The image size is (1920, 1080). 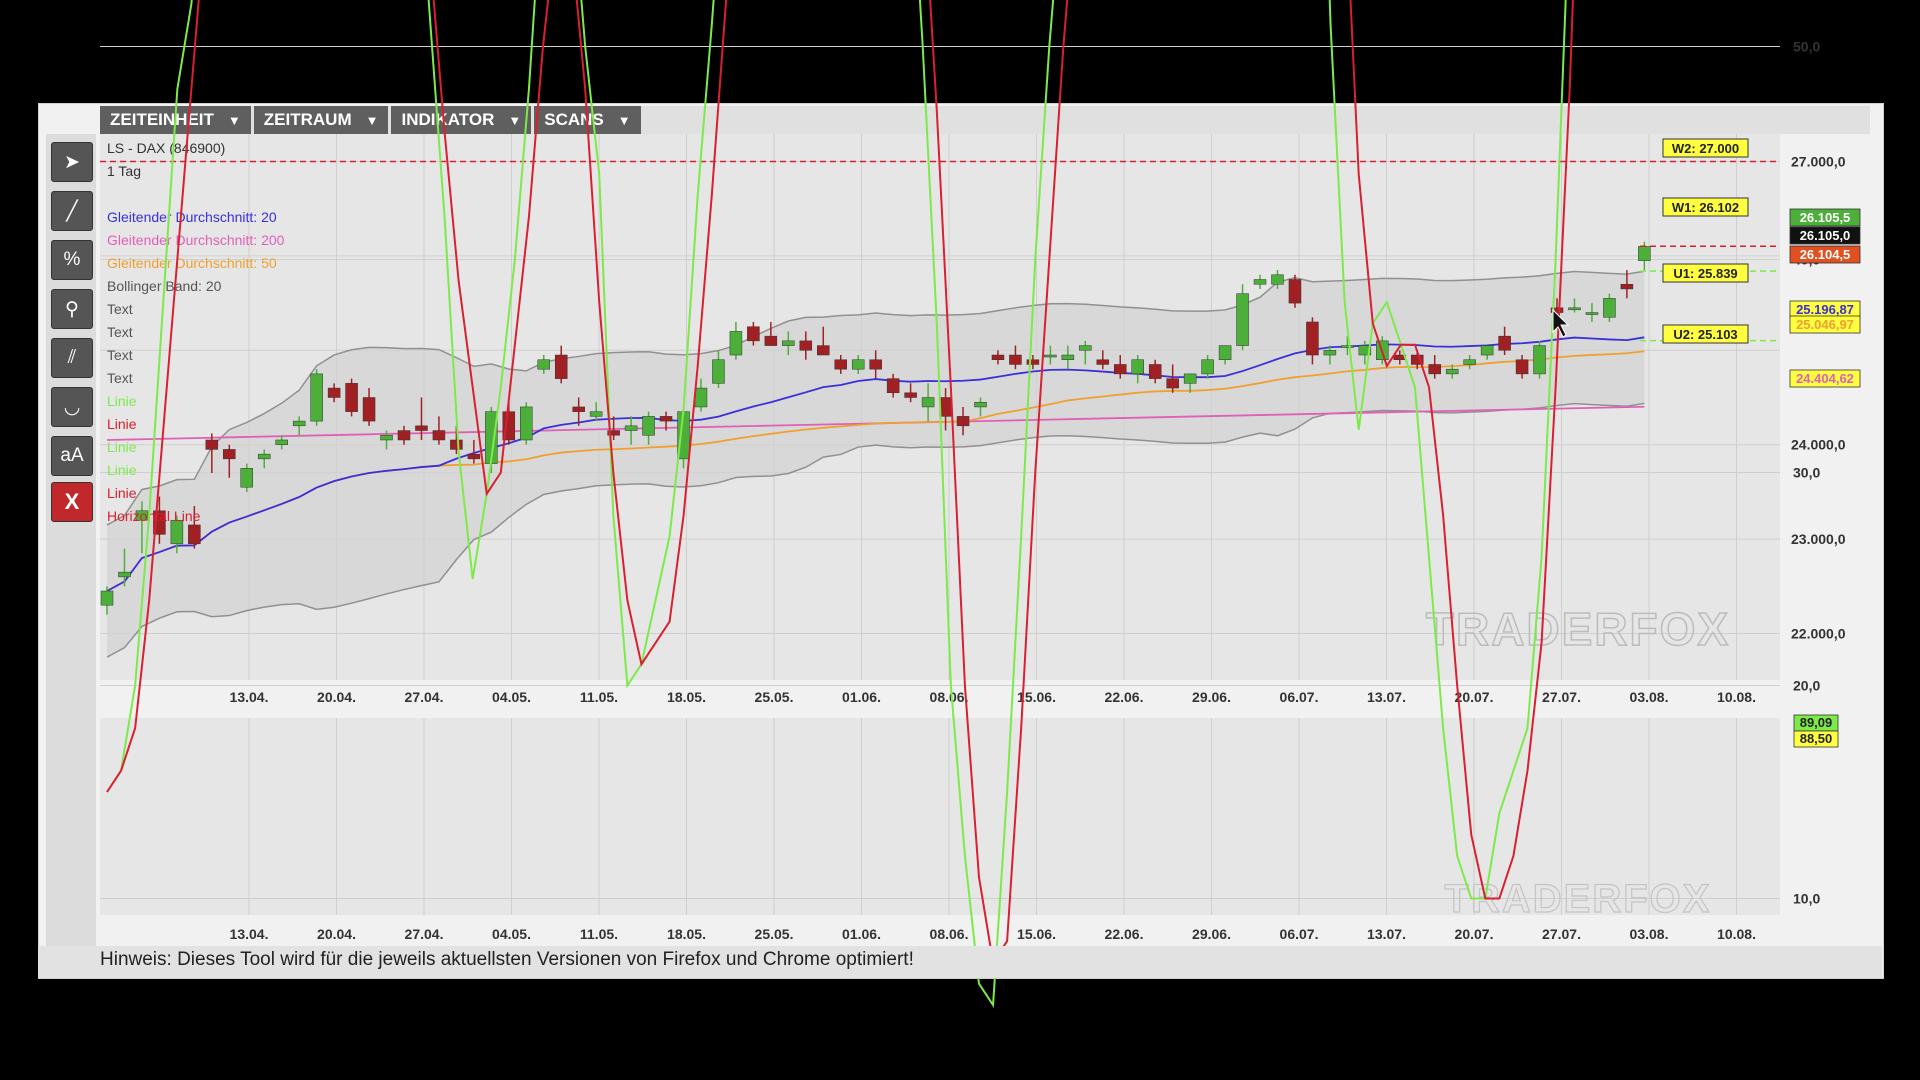 What do you see at coordinates (1705, 273) in the screenshot?
I see `level-label: U1: 25.839` at bounding box center [1705, 273].